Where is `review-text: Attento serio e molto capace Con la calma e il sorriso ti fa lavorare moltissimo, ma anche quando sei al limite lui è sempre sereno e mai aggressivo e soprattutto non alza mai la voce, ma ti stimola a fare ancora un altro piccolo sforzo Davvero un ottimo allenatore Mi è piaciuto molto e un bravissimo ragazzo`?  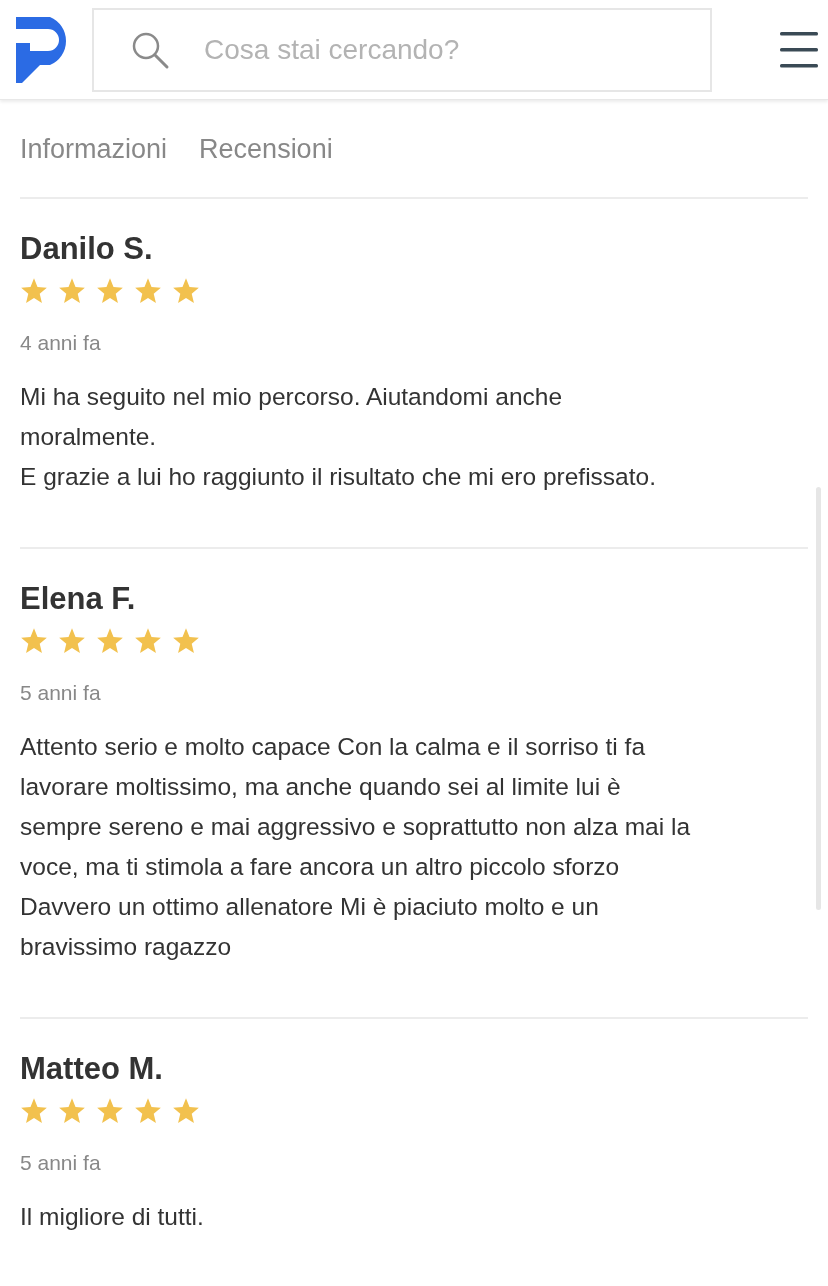
review-text: Attento serio e molto capace Con la calma e il sorriso ti fa lavorare moltissimo, ma anche quando sei al limite lui è sempre sereno e mai aggressivo e soprattutto non alza mai la voce, ma ti stimola a fare ancora un altro piccolo sforzo Davvero un ottimo allenatore Mi è piaciuto molto e un bravissimo ragazzo is located at coordinates (356, 847).